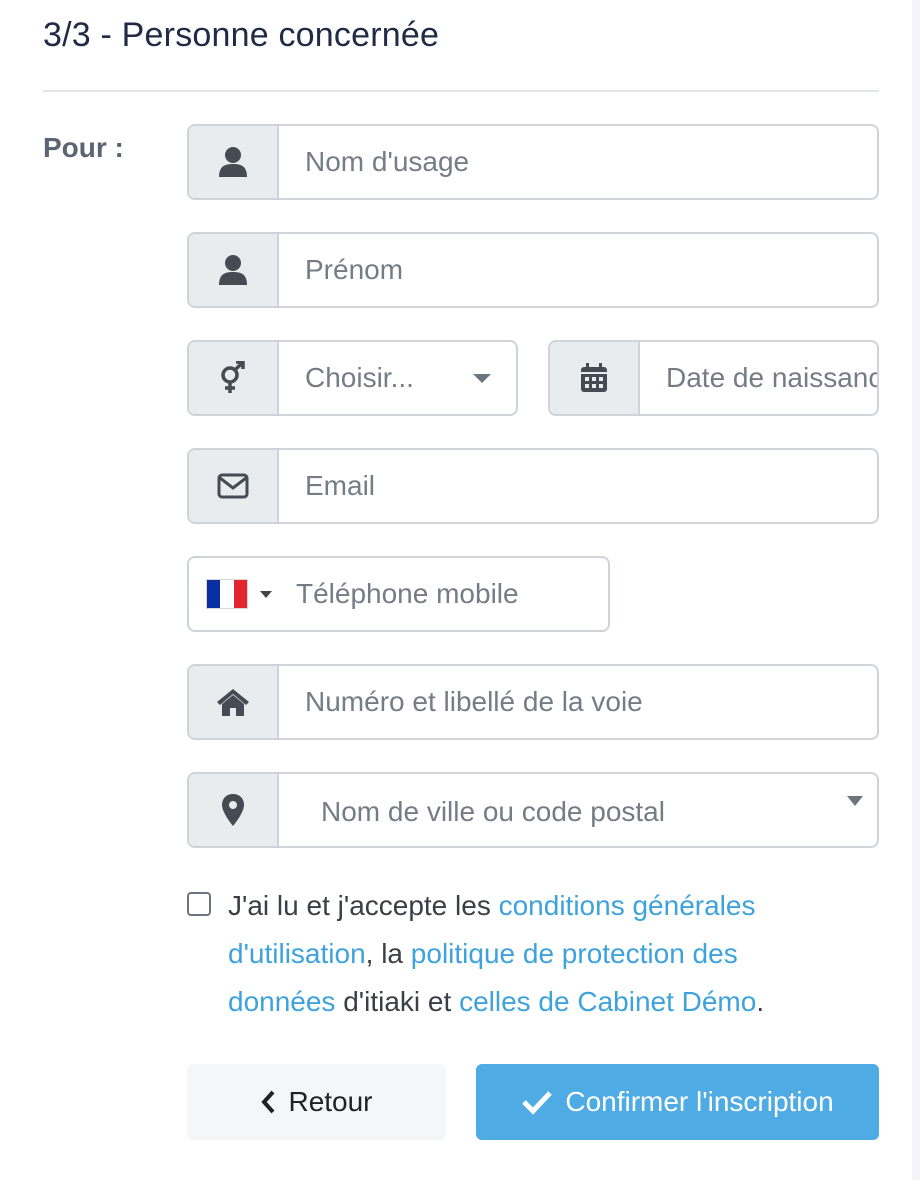  I want to click on email-group: Email, so click(533, 486).